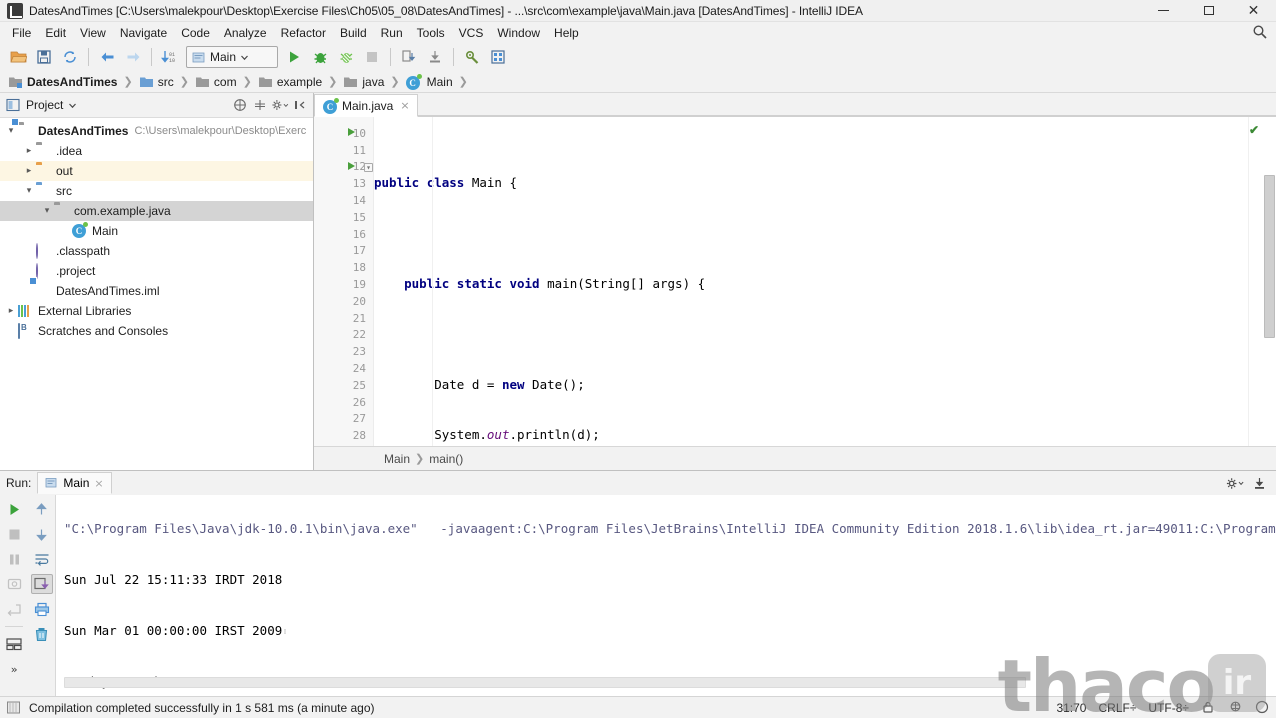 The image size is (1276, 718). What do you see at coordinates (397, 459) in the screenshot?
I see `breadcrumb-class-main: Main` at bounding box center [397, 459].